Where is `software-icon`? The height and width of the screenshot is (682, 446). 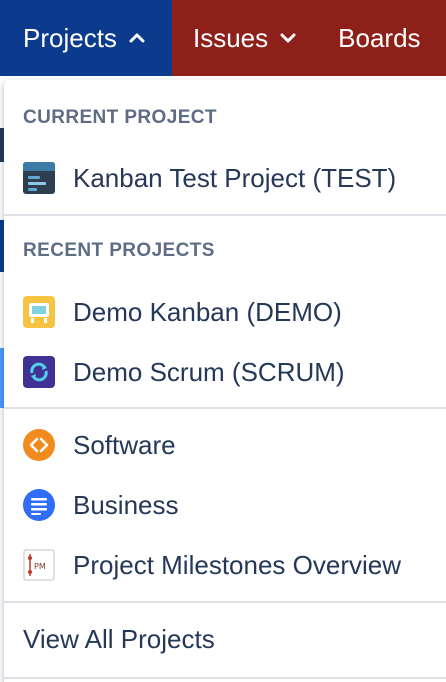
software-icon is located at coordinates (39, 445).